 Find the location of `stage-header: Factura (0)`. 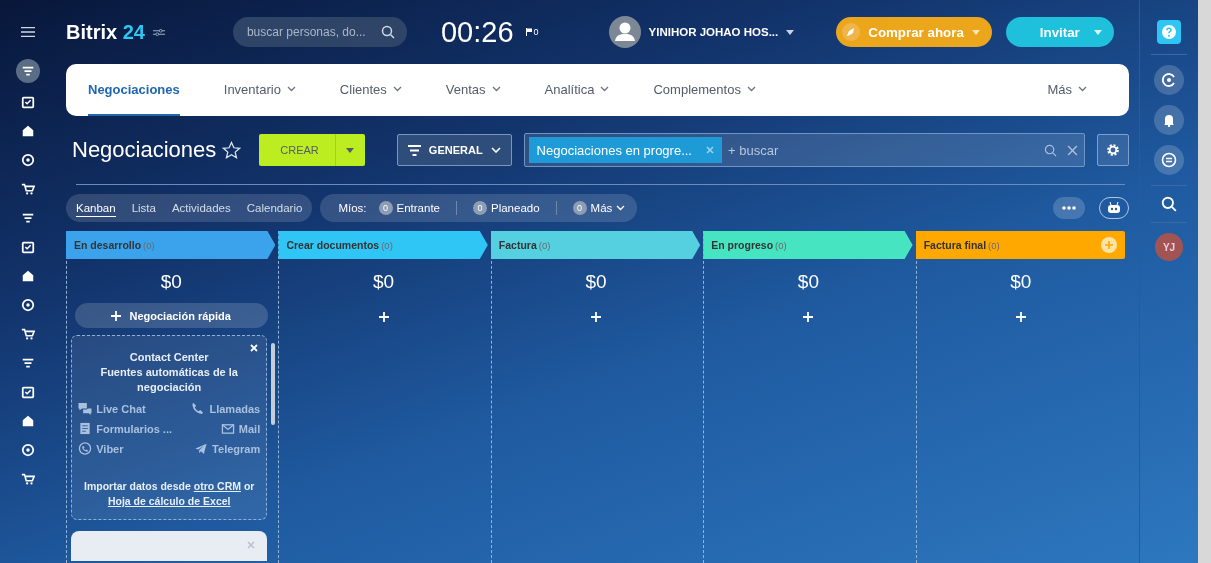

stage-header: Factura (0) is located at coordinates (595, 245).